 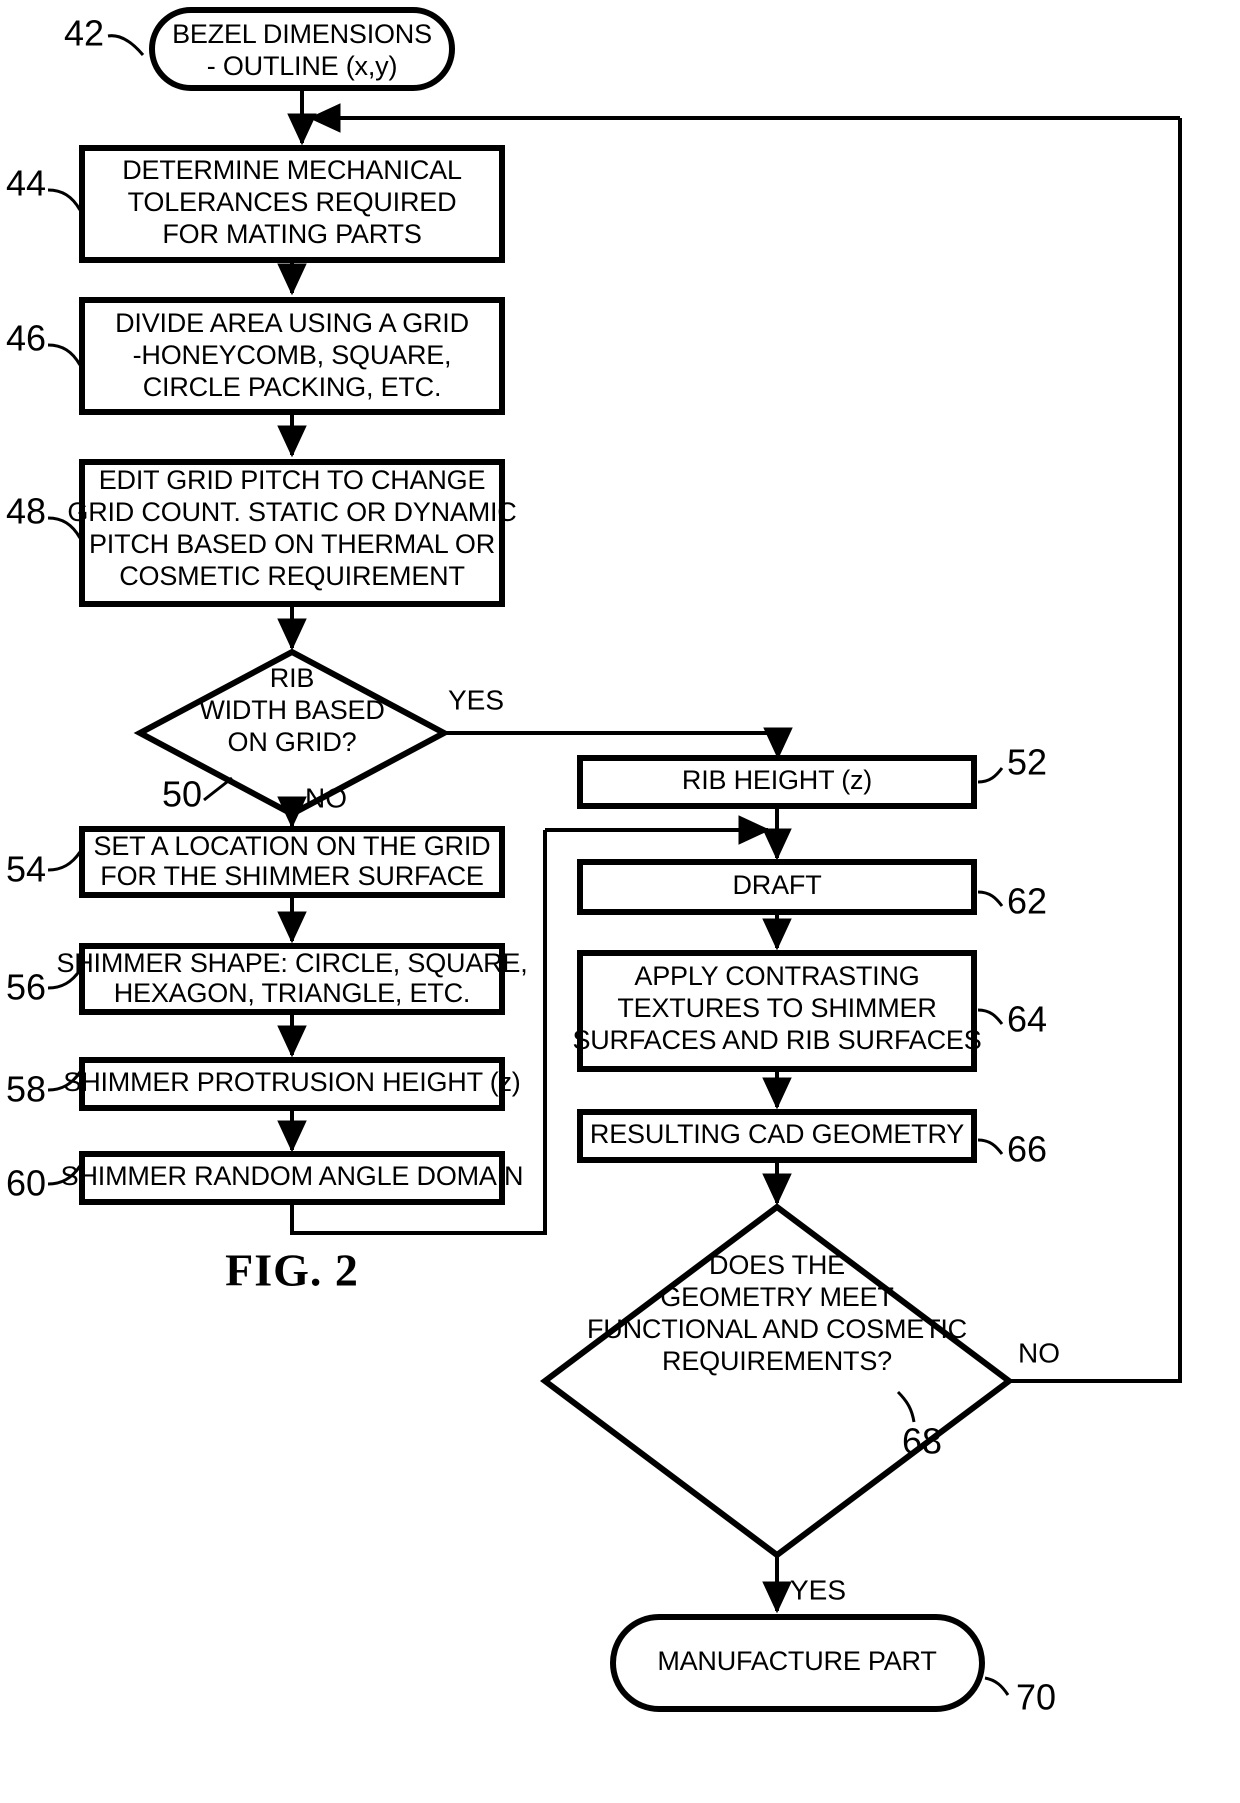 What do you see at coordinates (291, 1082) in the screenshot?
I see `node-58-line-0: SHIMMER PROTRUSION HEIGHT (z)` at bounding box center [291, 1082].